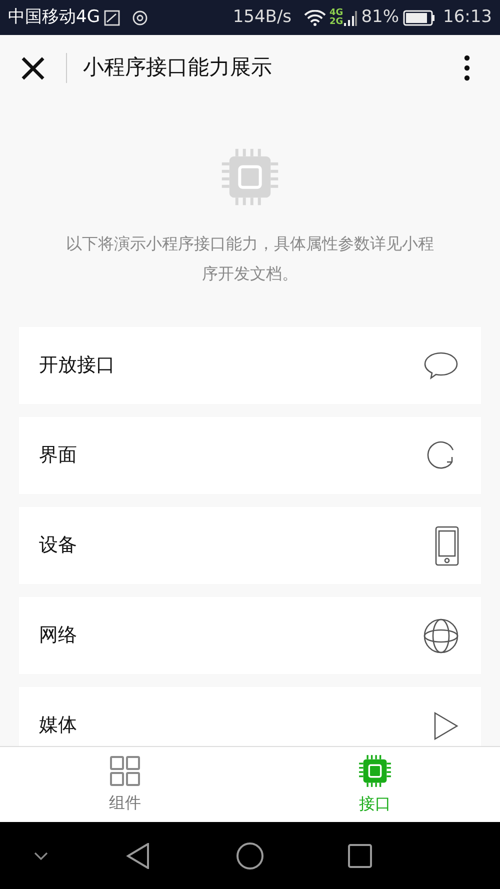  What do you see at coordinates (250, 716) in the screenshot?
I see `menu-item: 媒体` at bounding box center [250, 716].